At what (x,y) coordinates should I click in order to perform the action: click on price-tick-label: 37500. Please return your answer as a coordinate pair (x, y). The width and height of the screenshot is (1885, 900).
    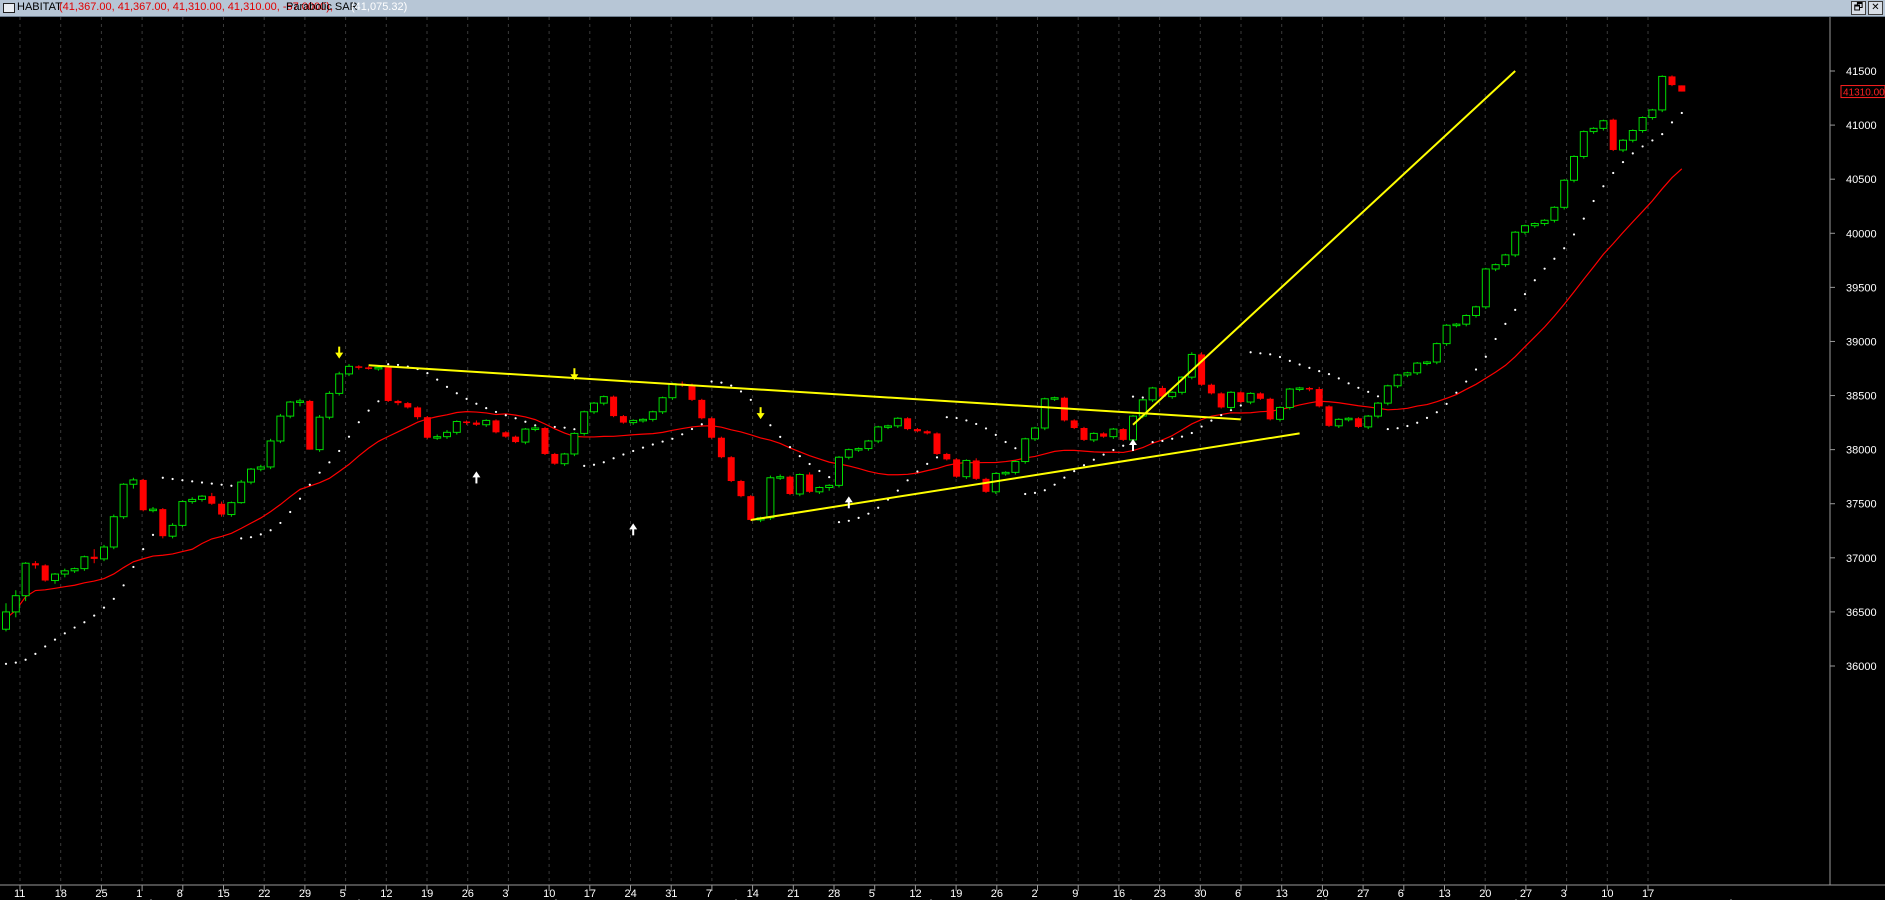
    Looking at the image, I should click on (1861, 505).